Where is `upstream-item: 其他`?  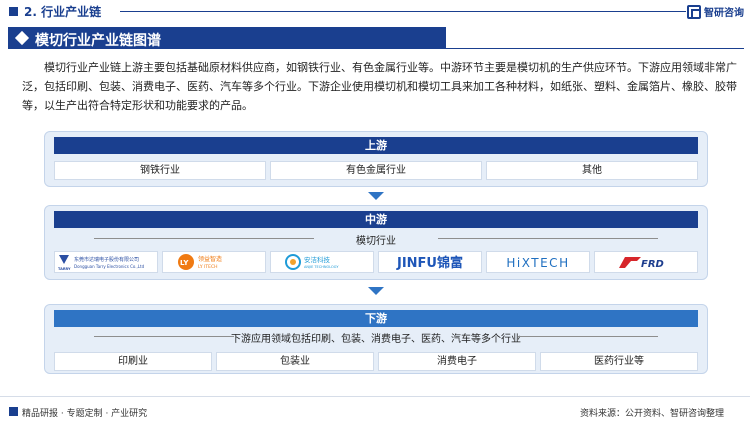
upstream-item: 其他 is located at coordinates (592, 170).